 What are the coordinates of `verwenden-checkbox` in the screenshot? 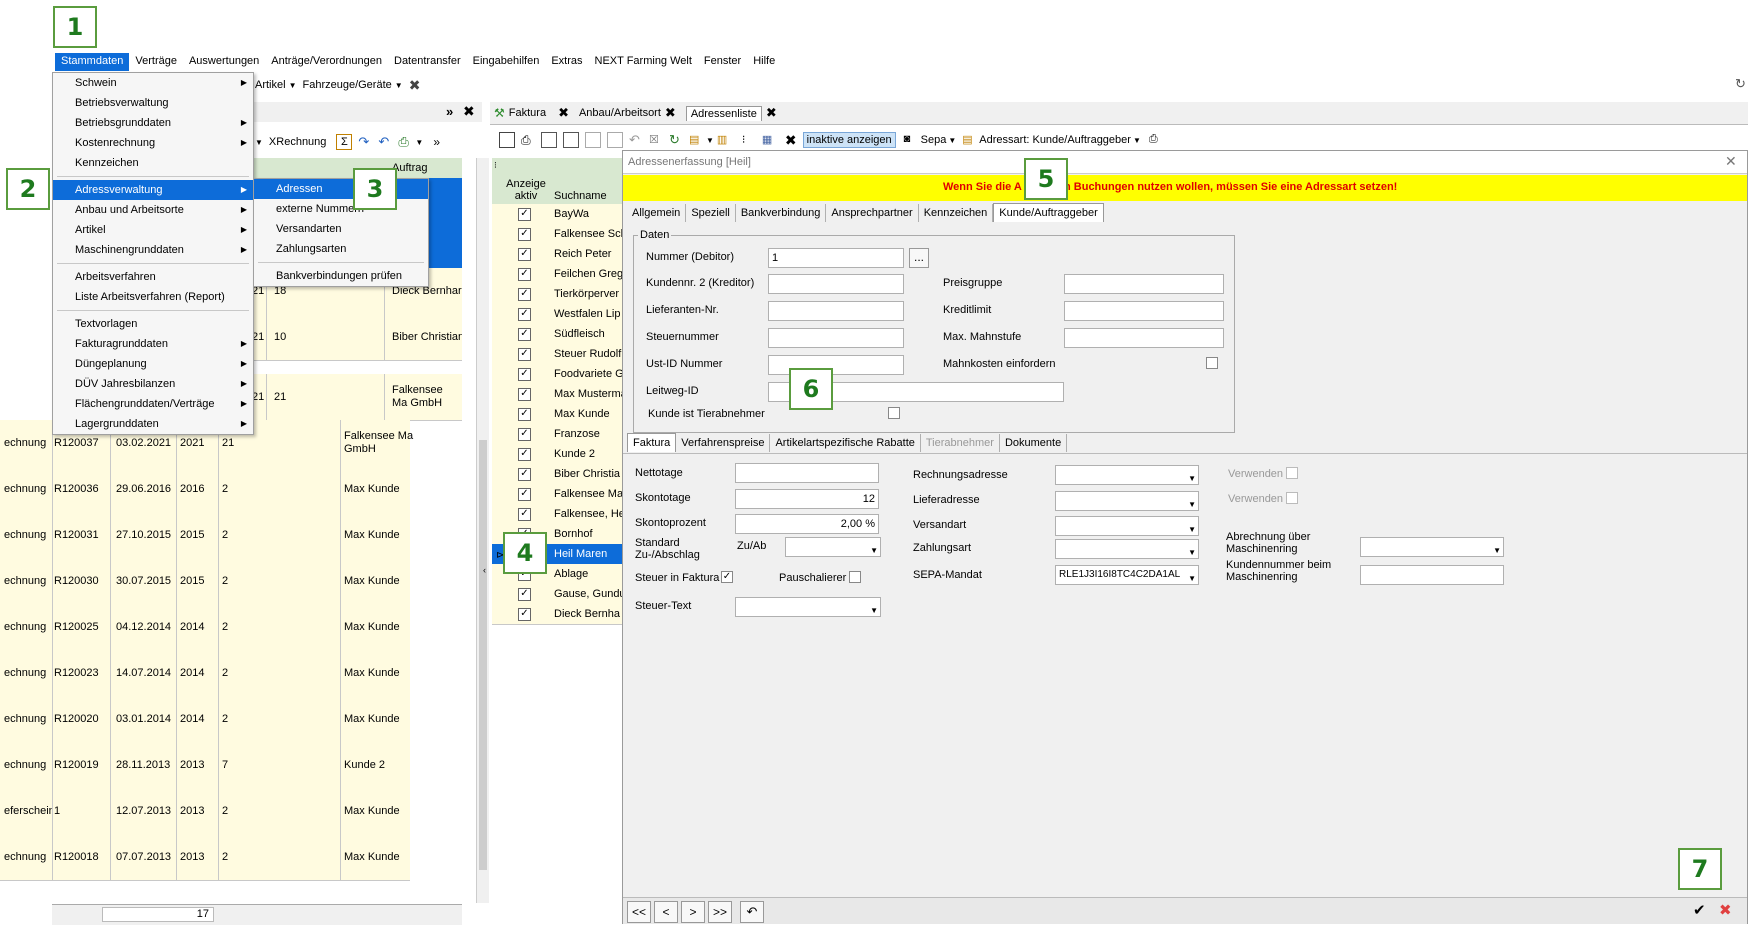 It's located at (1292, 498).